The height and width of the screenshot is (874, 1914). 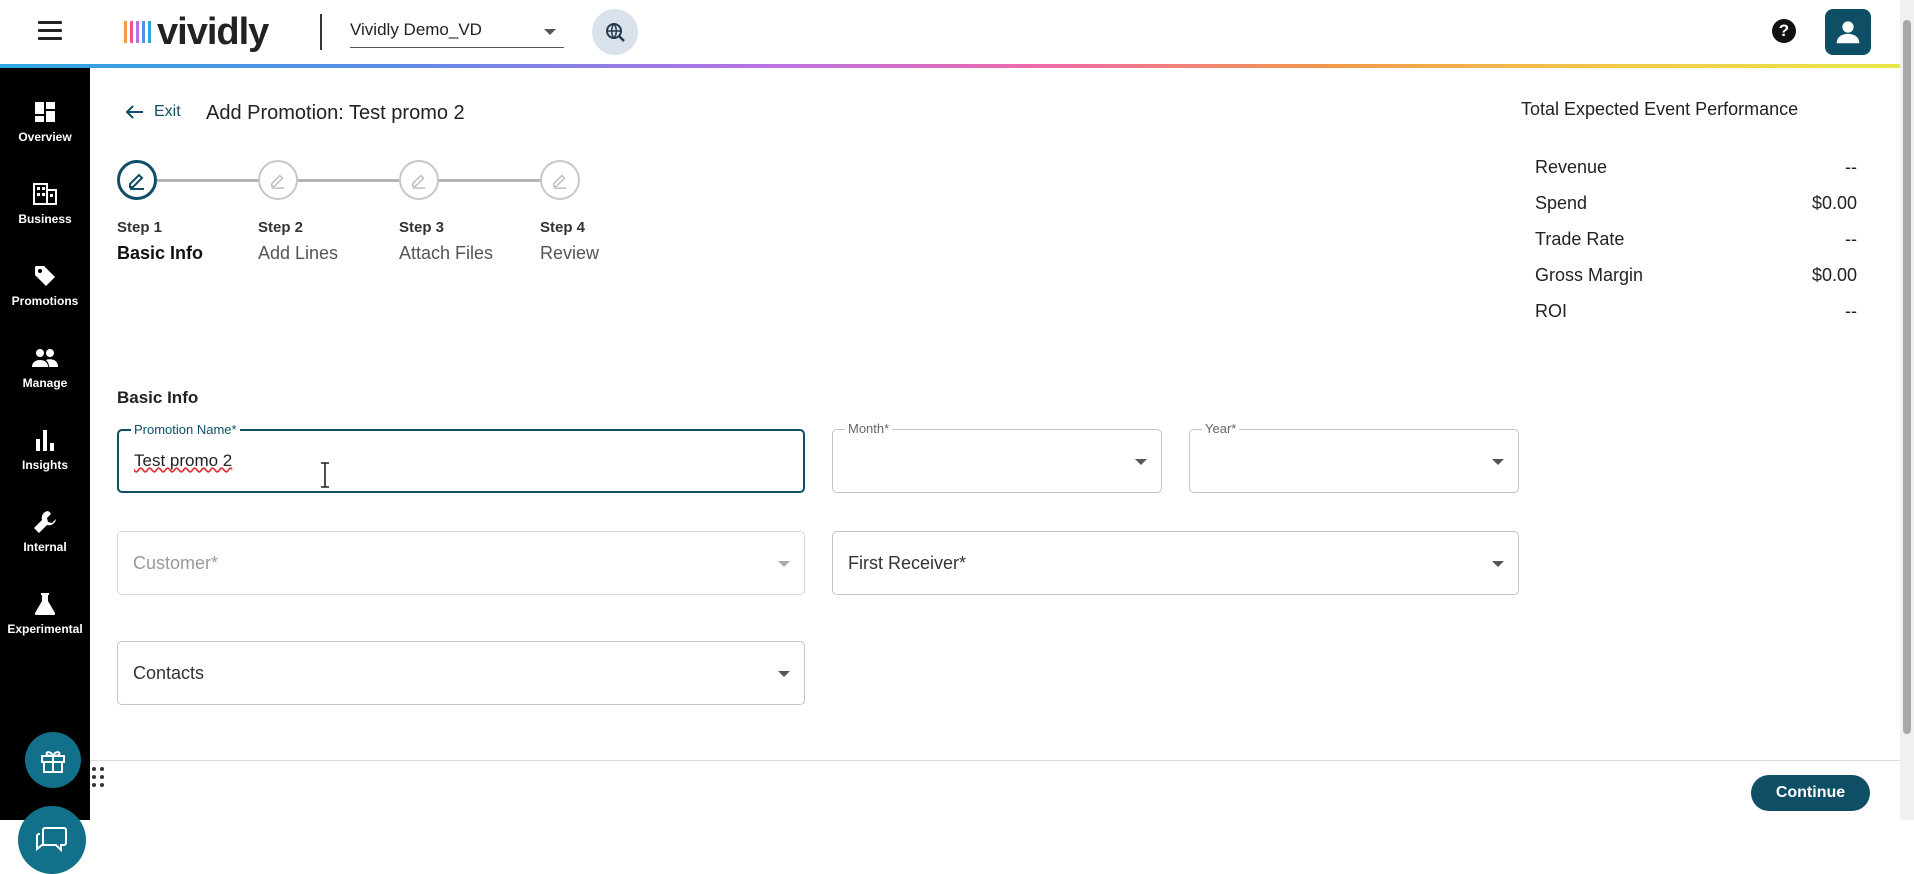 I want to click on metric-label: Gross Margin, so click(x=1589, y=275).